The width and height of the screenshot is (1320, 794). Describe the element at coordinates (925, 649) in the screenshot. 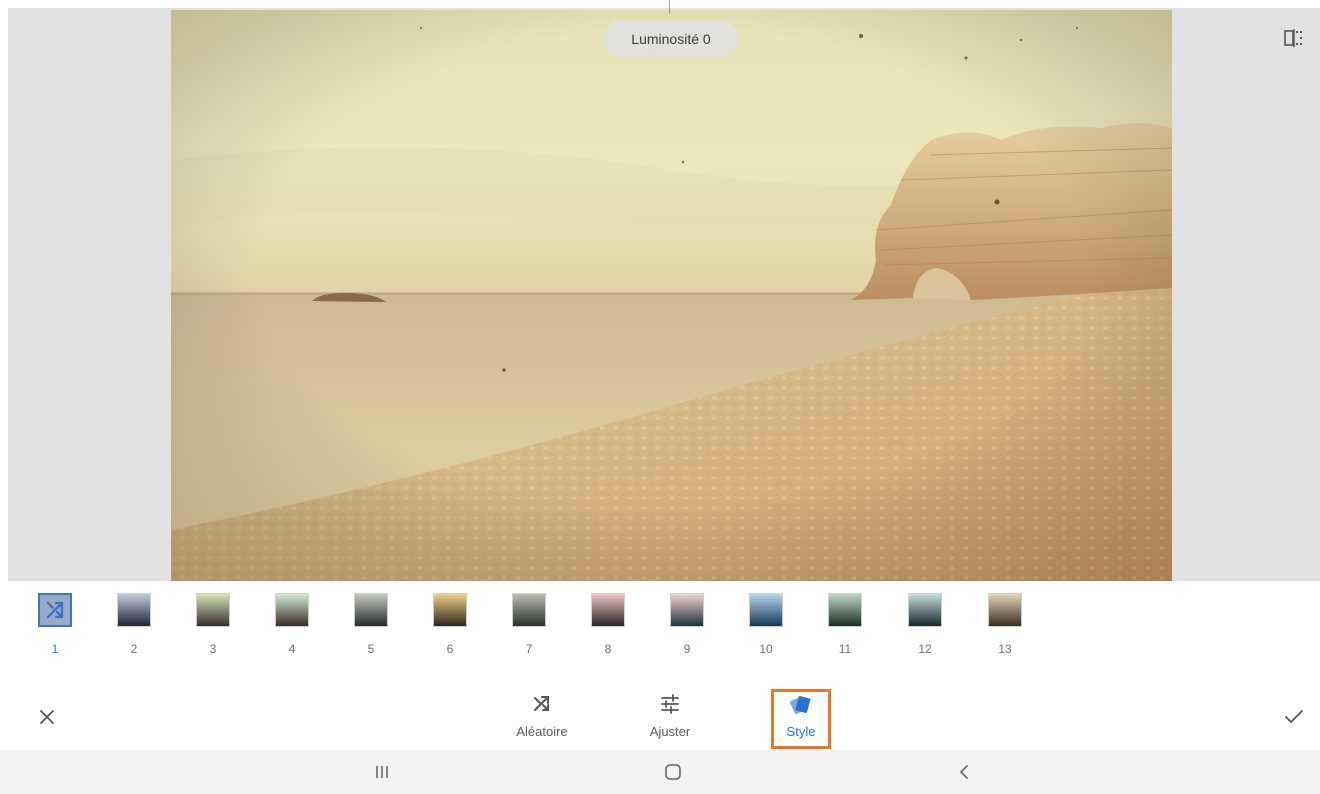

I see `style-number: 12` at that location.